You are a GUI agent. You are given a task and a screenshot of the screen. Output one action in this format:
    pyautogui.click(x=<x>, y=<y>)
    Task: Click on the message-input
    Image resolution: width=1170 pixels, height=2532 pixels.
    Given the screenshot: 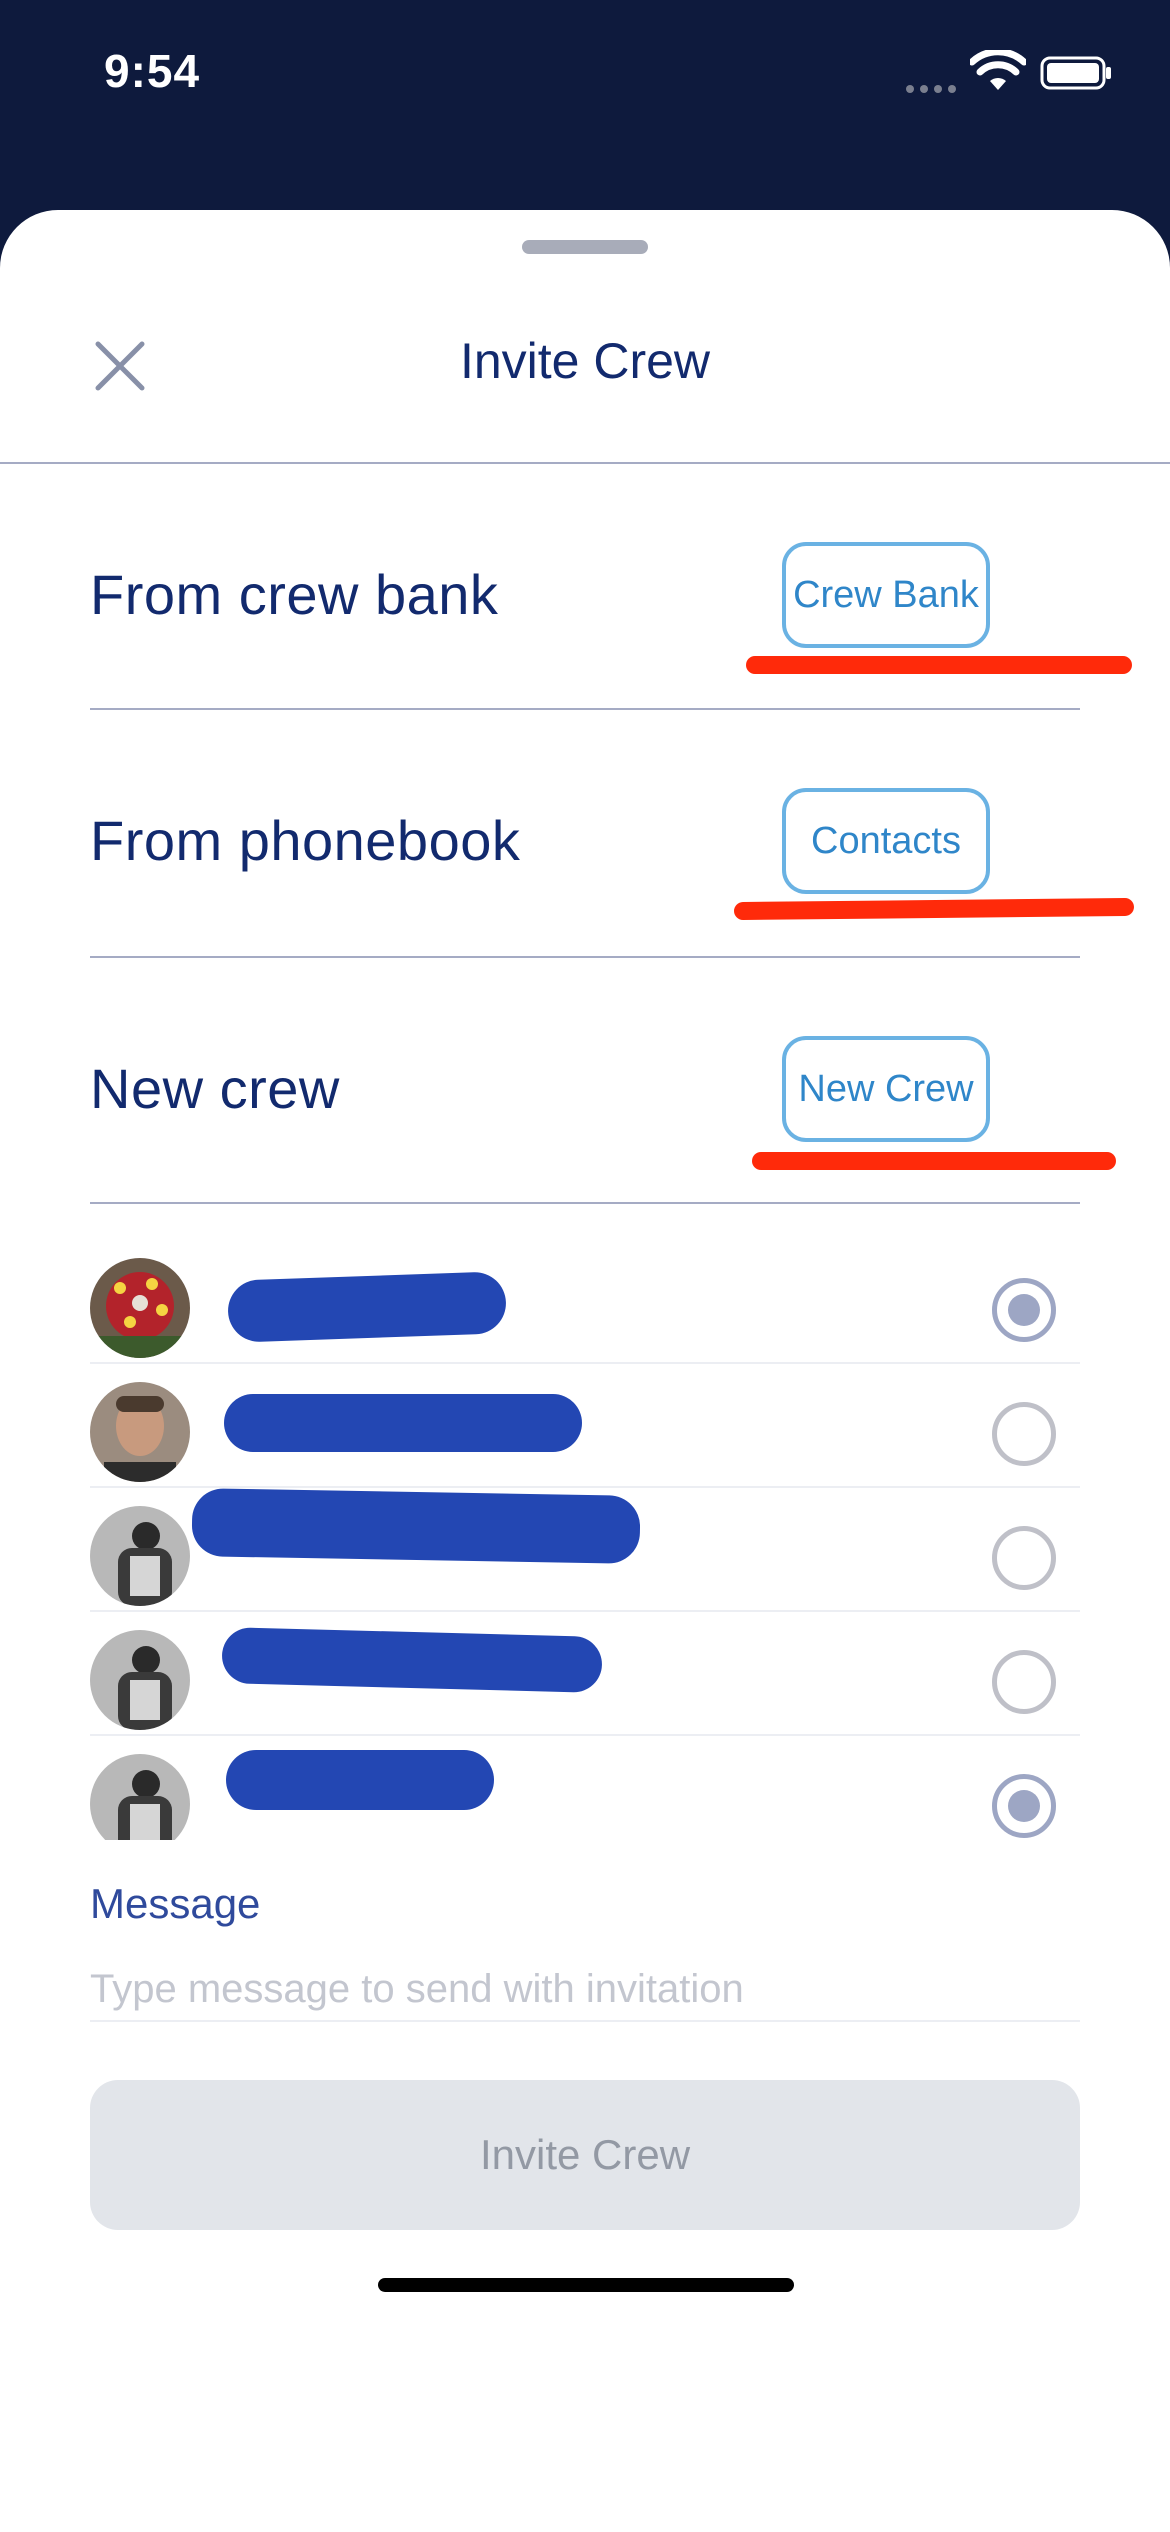 What is the action you would take?
    pyautogui.click(x=585, y=1989)
    